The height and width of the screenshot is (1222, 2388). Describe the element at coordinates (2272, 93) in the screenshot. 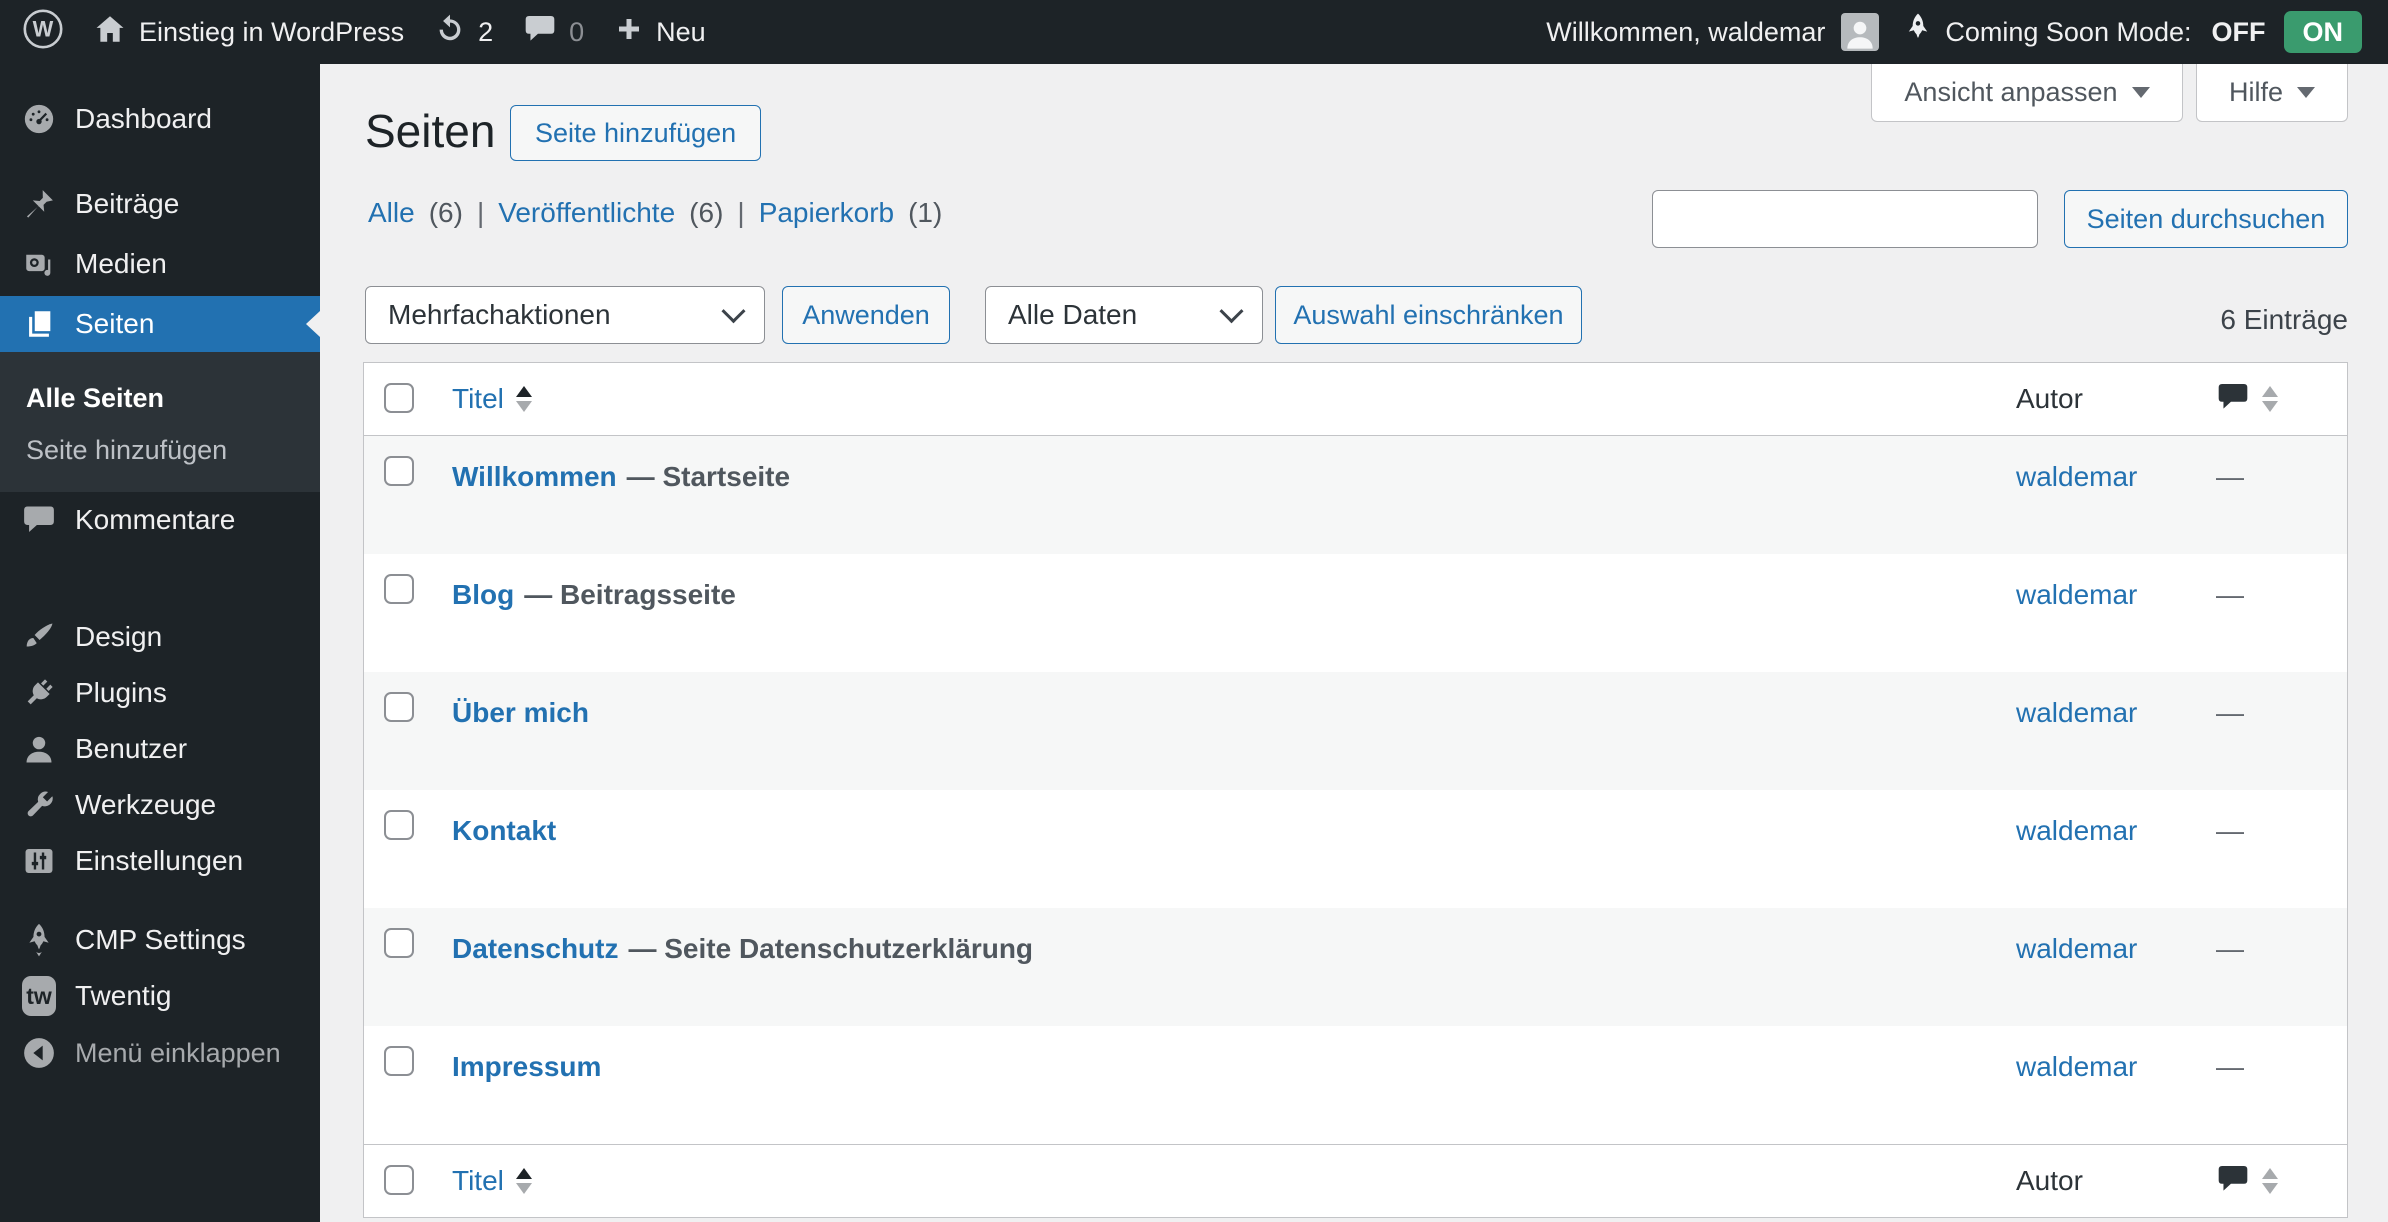

I see `help-tab: Hilfe` at that location.